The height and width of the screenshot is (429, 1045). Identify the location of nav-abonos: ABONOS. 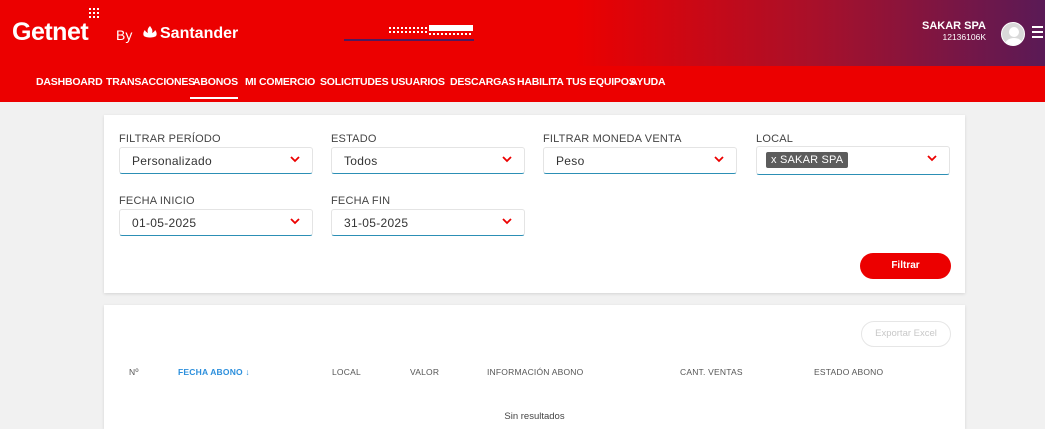
(215, 82).